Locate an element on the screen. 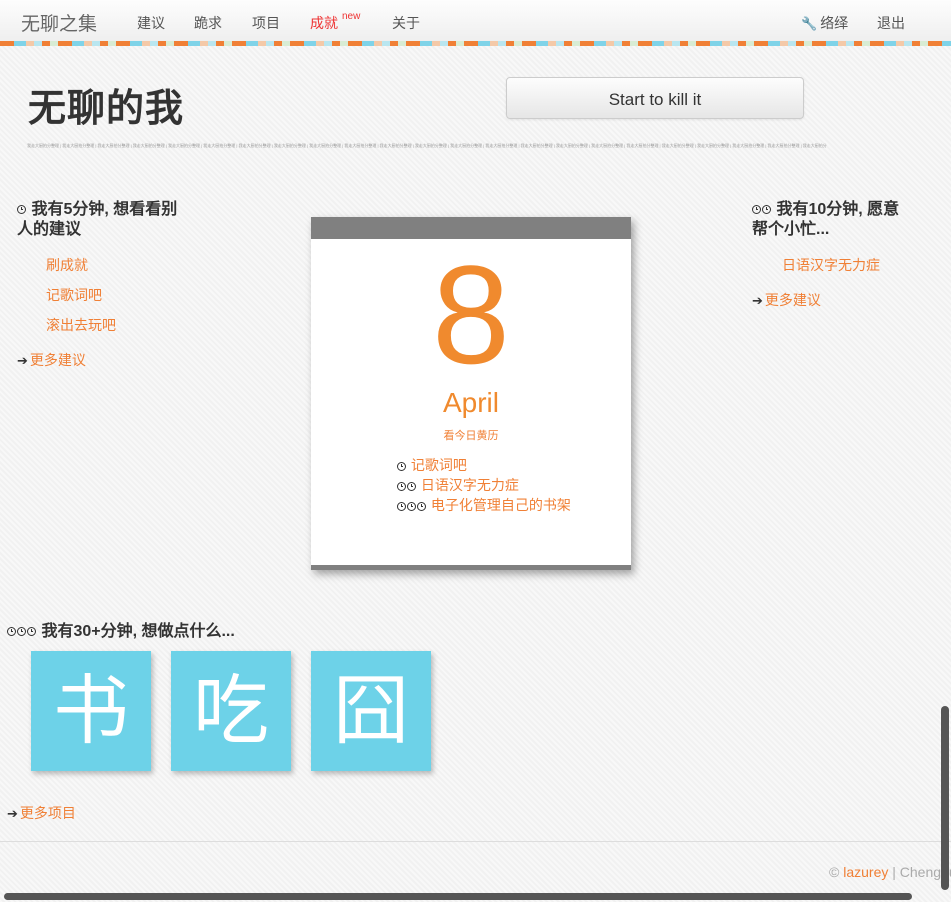 This screenshot has height=902, width=951. calendar-day: 8 is located at coordinates (471, 314).